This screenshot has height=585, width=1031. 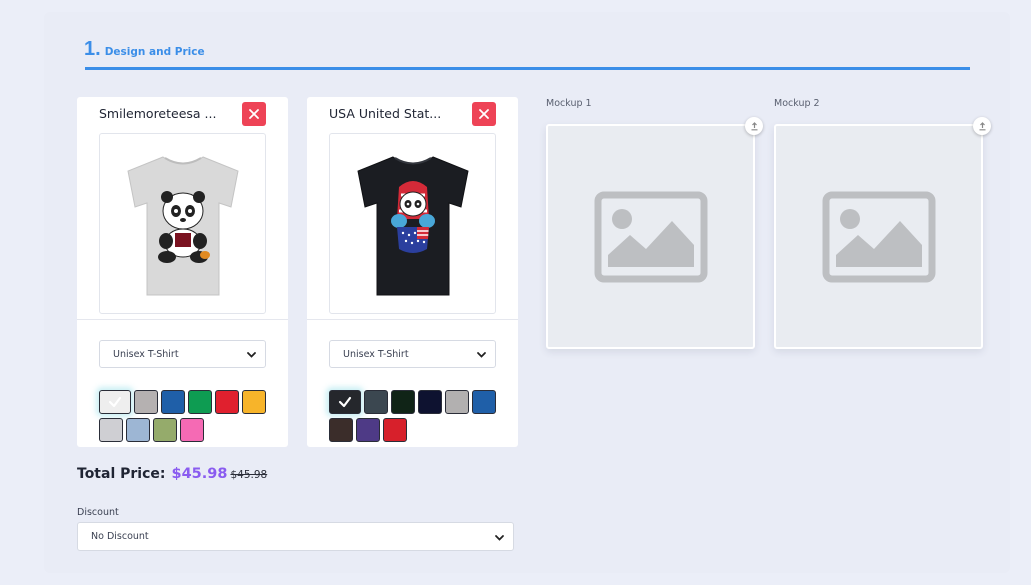 What do you see at coordinates (121, 474) in the screenshot?
I see `total-price-label: Total Price:` at bounding box center [121, 474].